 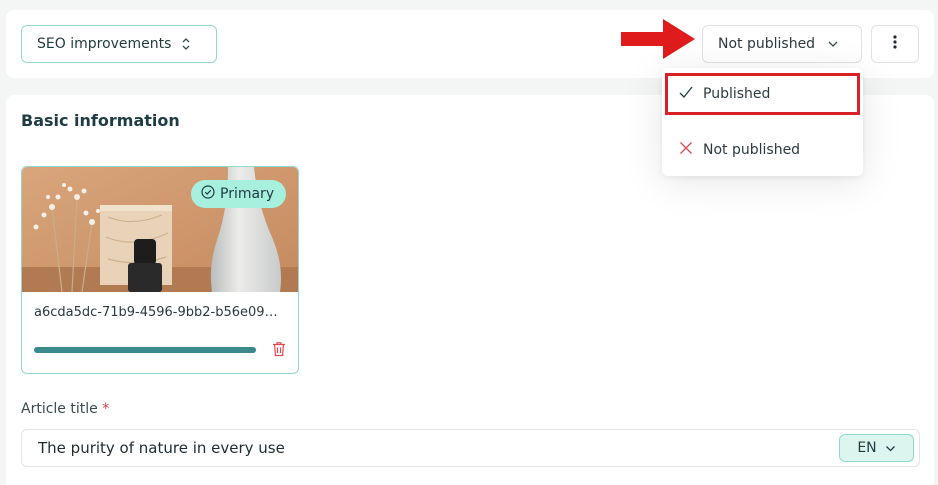 What do you see at coordinates (208, 194) in the screenshot?
I see `check-circle-icon` at bounding box center [208, 194].